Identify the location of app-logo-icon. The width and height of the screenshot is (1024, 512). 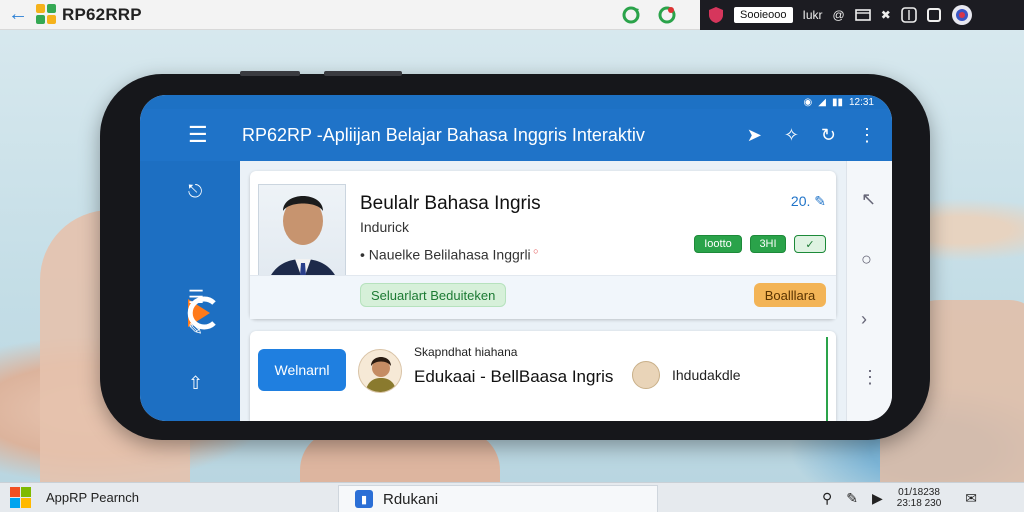
(47, 14).